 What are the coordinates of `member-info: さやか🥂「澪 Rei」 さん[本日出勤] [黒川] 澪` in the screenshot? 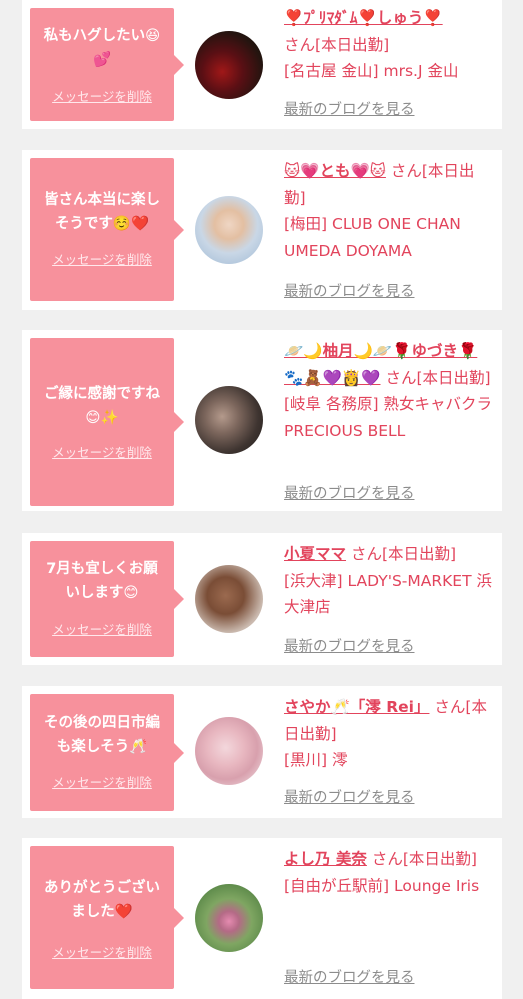 It's located at (389, 734).